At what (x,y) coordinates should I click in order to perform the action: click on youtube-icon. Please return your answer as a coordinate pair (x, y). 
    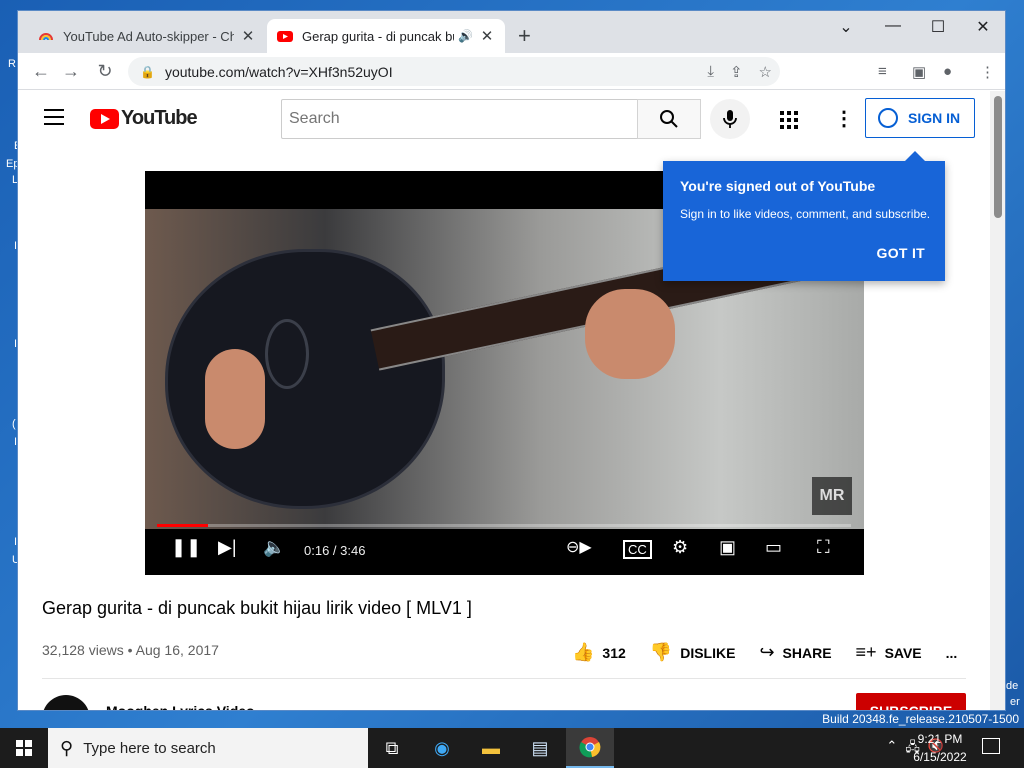
    Looking at the image, I should click on (285, 36).